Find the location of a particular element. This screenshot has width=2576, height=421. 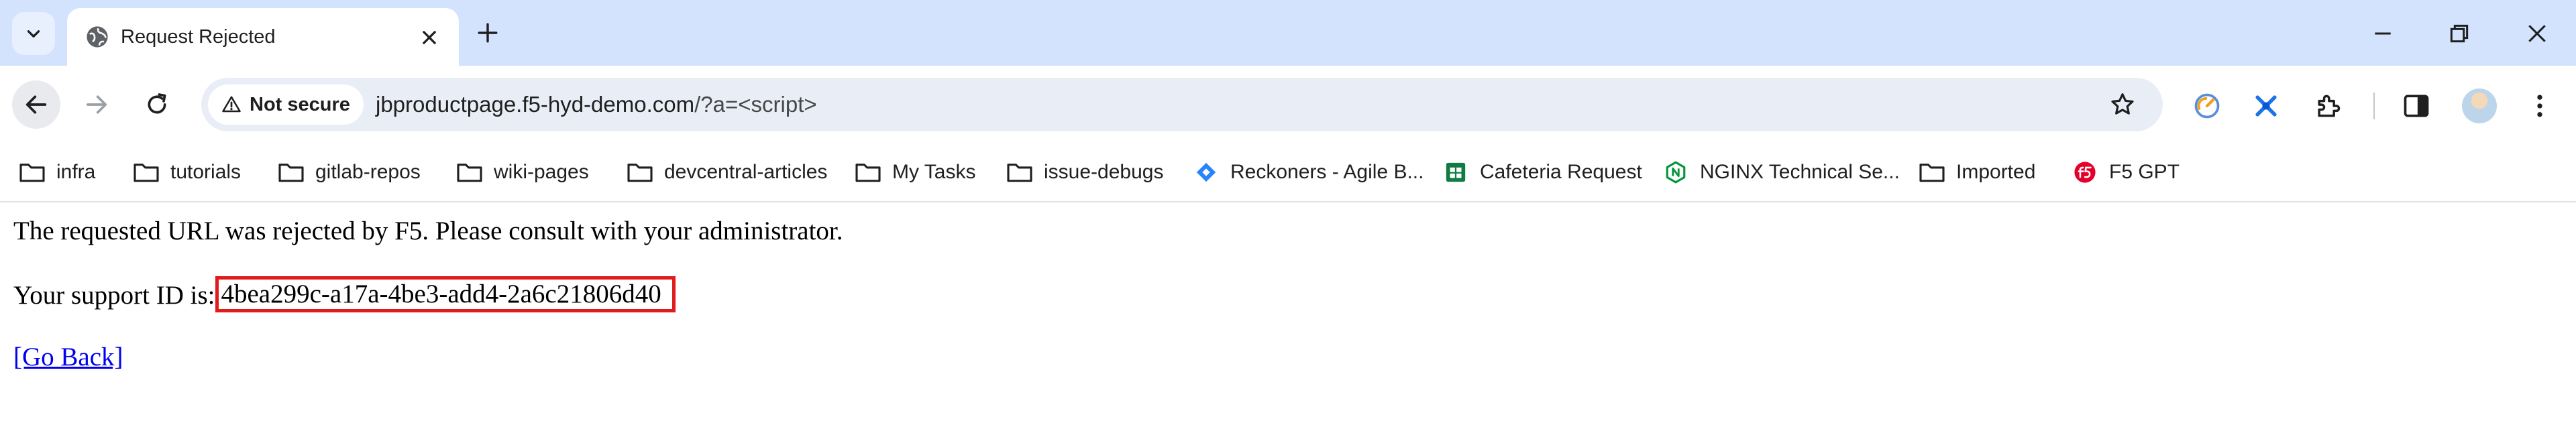

bookmark-cafeteria-request: Cafeteria Request is located at coordinates (1542, 172).